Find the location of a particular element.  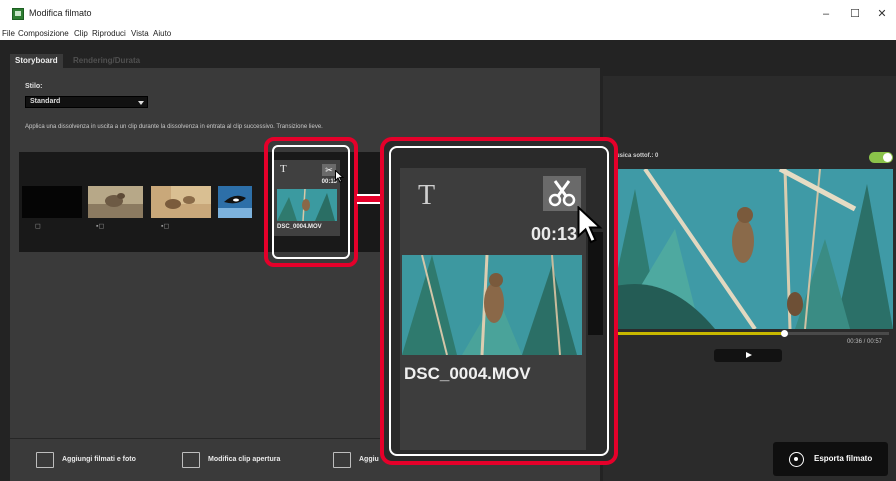

export-button: Esporta filmato is located at coordinates (830, 459).